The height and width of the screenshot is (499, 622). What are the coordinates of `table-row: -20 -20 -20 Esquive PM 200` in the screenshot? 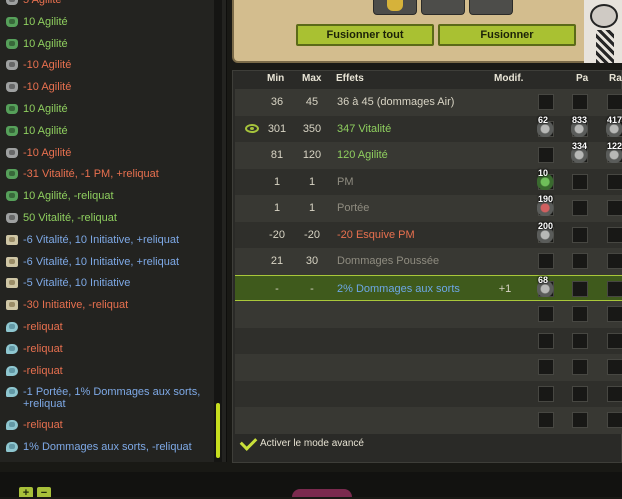 It's located at (428, 234).